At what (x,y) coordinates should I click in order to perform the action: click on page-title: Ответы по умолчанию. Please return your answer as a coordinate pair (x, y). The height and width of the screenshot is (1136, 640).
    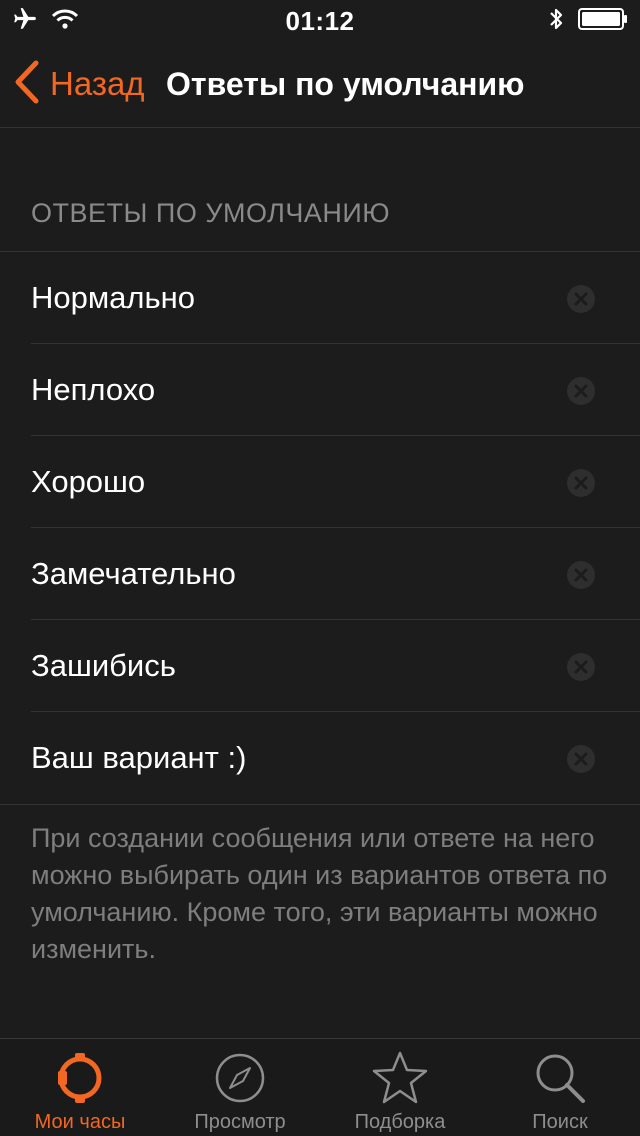
    Looking at the image, I should click on (345, 84).